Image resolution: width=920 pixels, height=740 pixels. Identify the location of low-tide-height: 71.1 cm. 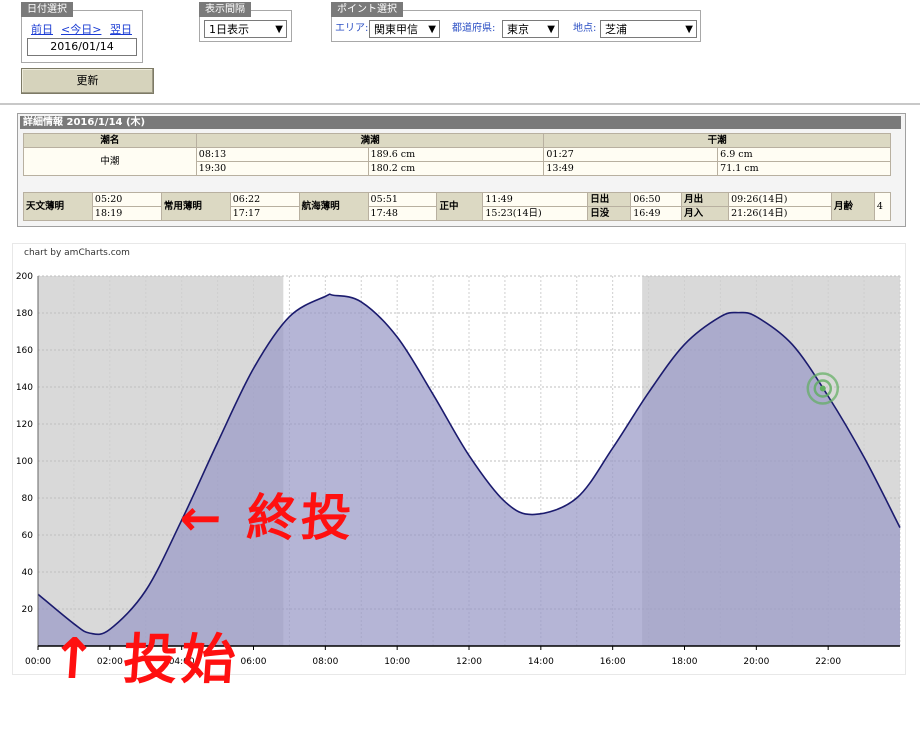
(804, 168).